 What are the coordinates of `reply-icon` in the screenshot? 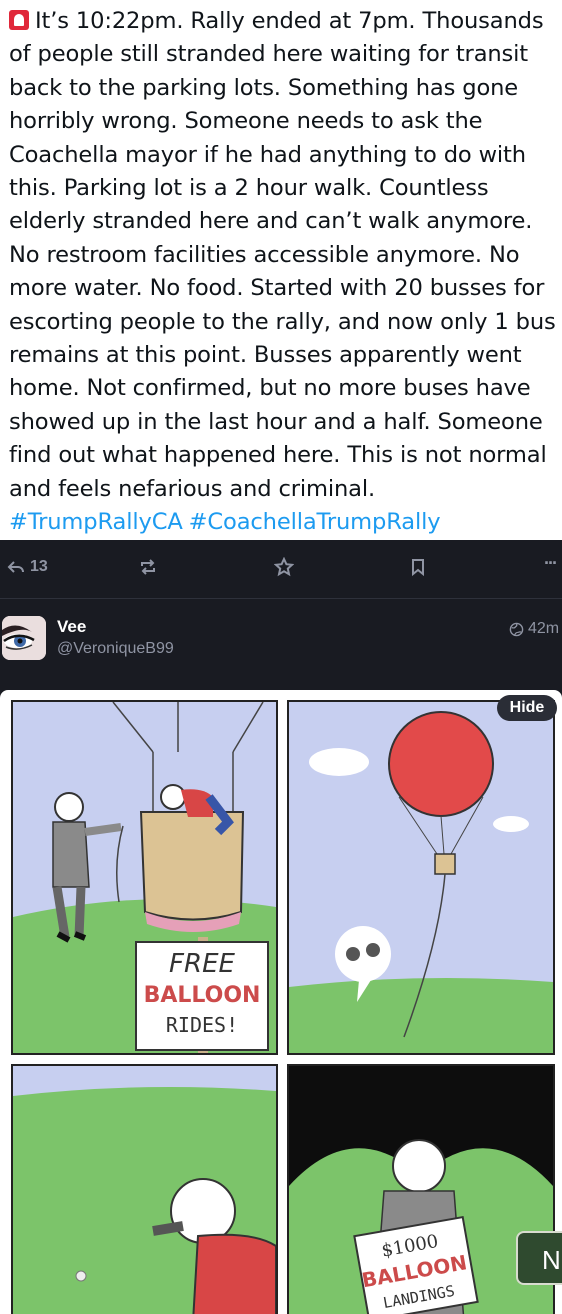 It's located at (15, 567).